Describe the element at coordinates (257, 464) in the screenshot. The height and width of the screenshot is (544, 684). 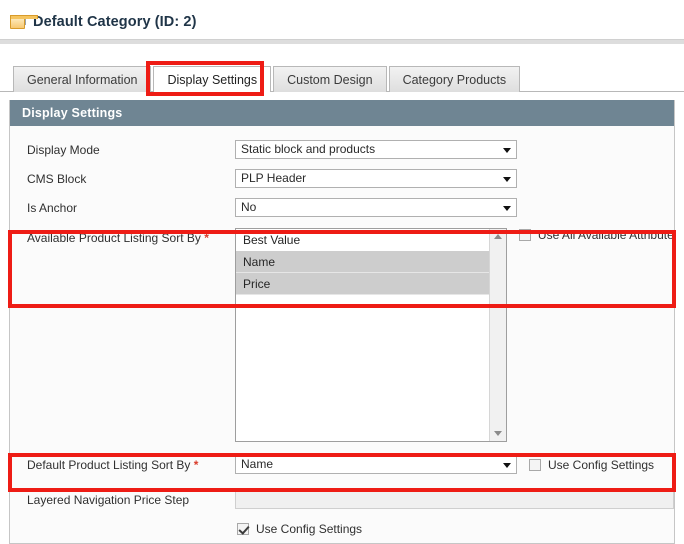
I see `select-default-sort-by-value: Name` at that location.